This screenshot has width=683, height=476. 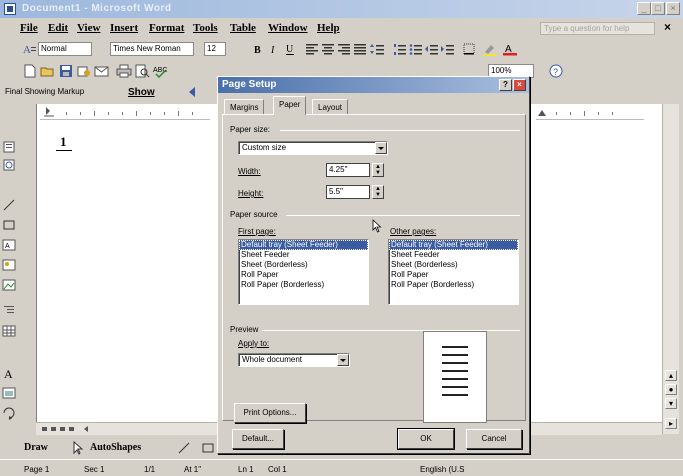 What do you see at coordinates (373, 85) in the screenshot?
I see `dialog-title-bar: Page Setup ? ×` at bounding box center [373, 85].